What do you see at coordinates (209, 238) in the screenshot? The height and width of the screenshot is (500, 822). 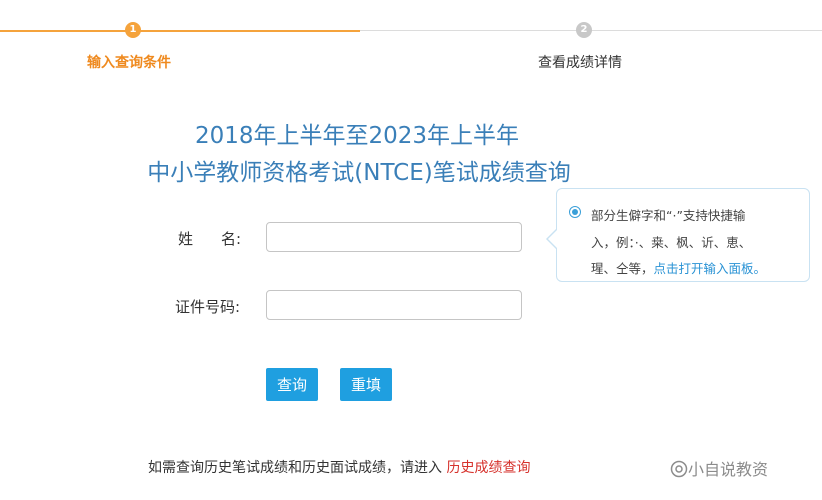 I see `name-field-label: 姓 名:` at bounding box center [209, 238].